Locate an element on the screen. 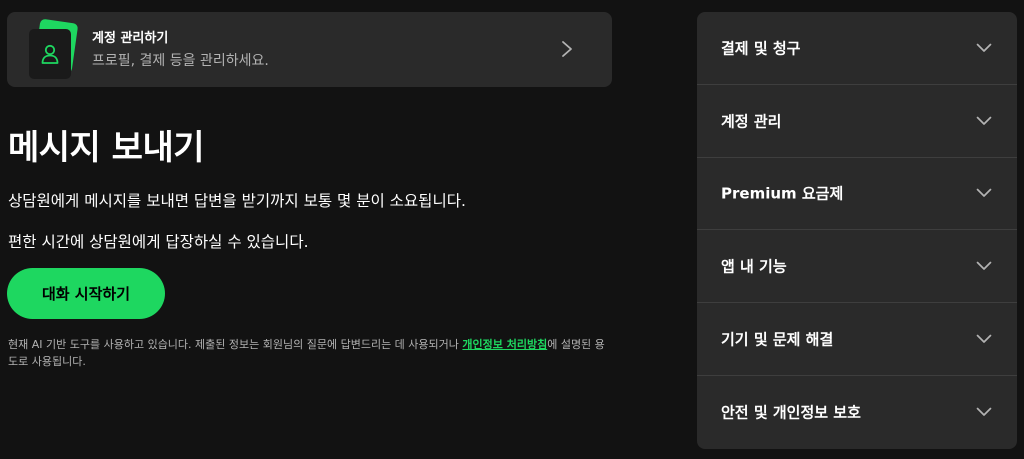 This screenshot has width=1024, height=459. faq-item-payment: 결제 및 청구 is located at coordinates (857, 48).